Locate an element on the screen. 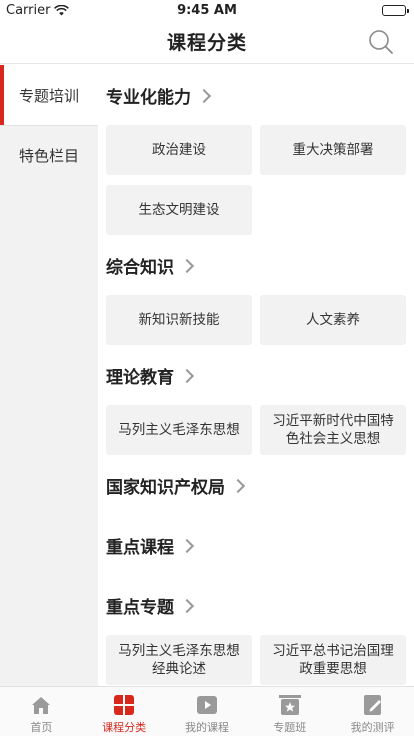  section-header: 理论教育 is located at coordinates (256, 375).